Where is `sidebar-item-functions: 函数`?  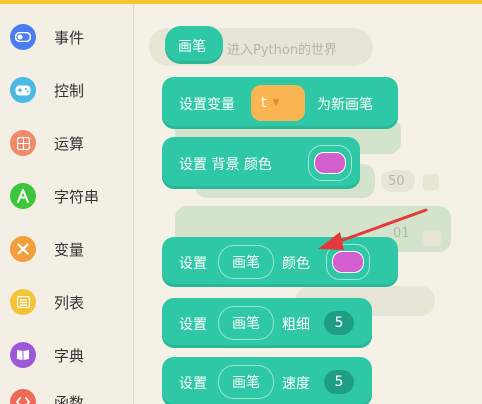 sidebar-item-functions: 函数 is located at coordinates (67, 393).